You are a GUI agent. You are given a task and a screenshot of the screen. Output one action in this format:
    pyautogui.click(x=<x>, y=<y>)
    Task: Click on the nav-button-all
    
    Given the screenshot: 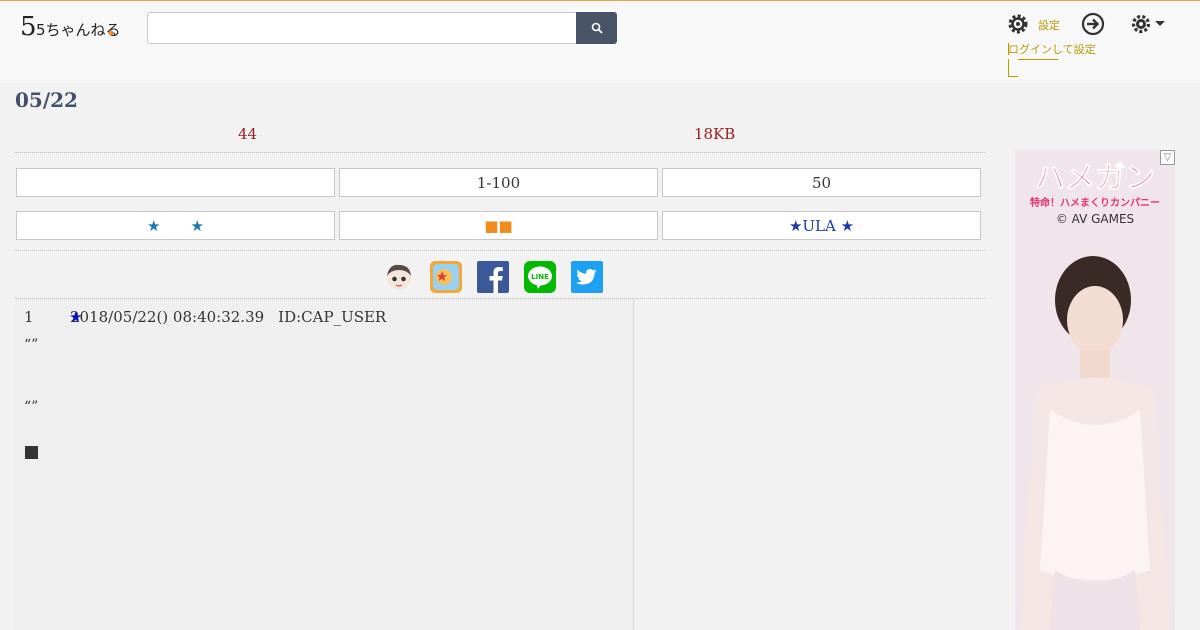 What is the action you would take?
    pyautogui.click(x=175, y=182)
    